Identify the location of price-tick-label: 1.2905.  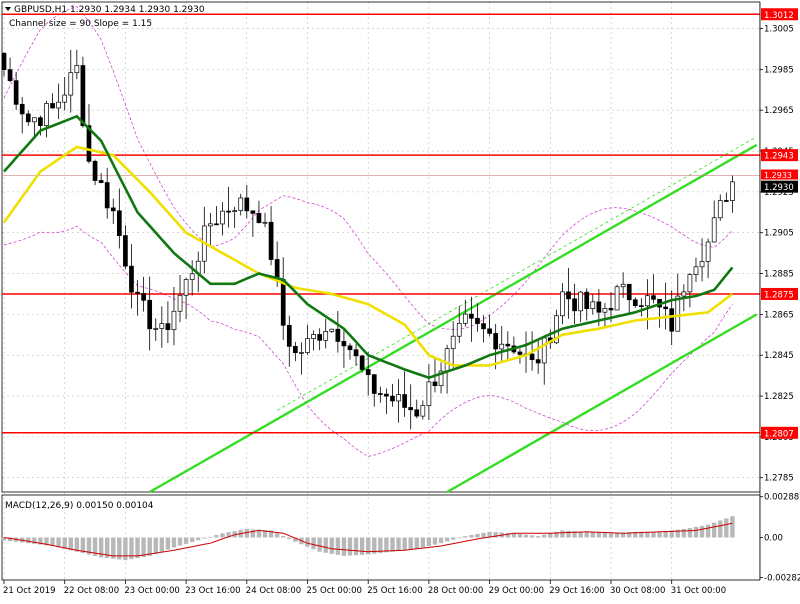
(779, 234).